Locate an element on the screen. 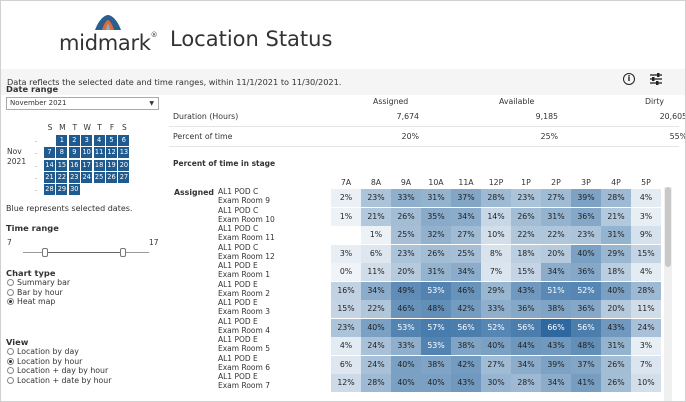  calendar-day: 3 is located at coordinates (87, 140).